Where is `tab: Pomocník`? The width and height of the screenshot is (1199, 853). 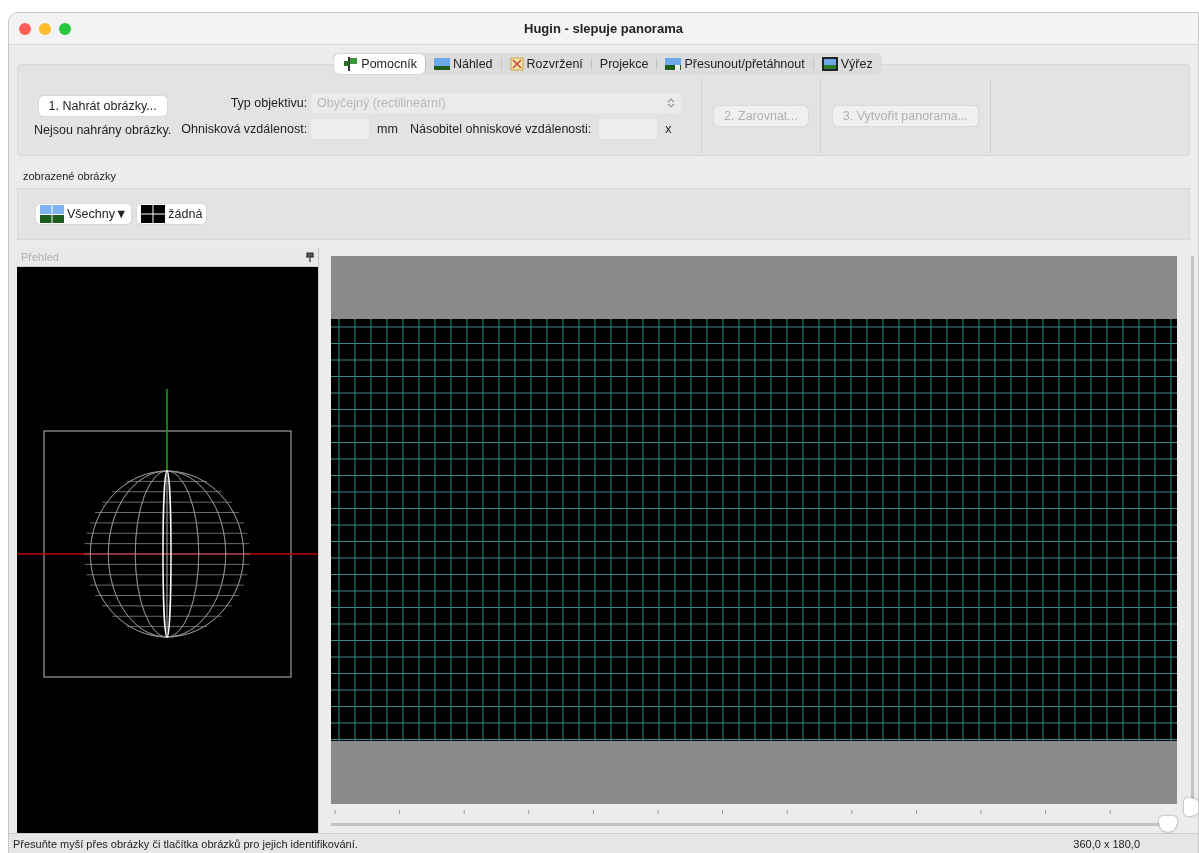
tab: Pomocník is located at coordinates (379, 64).